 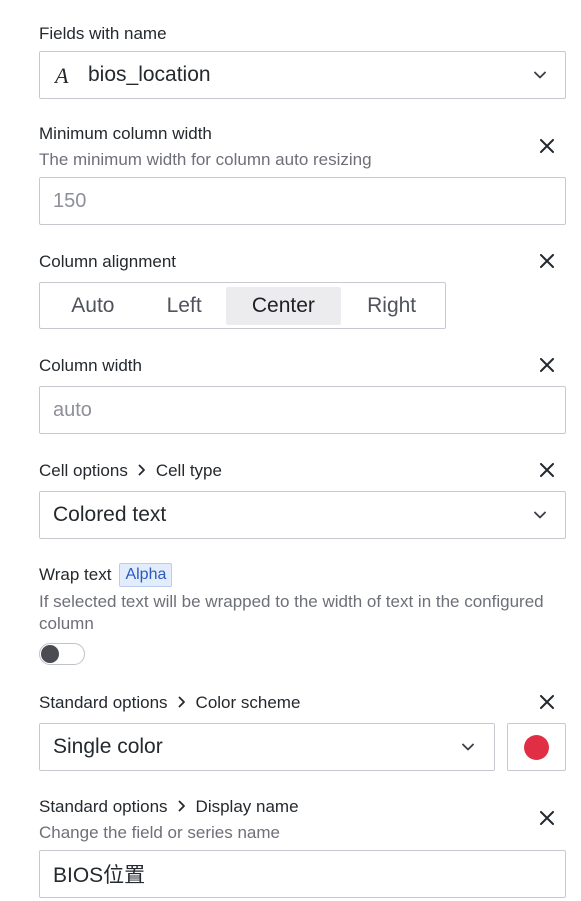 What do you see at coordinates (248, 702) in the screenshot?
I see `color-scheme-crumb: Color scheme` at bounding box center [248, 702].